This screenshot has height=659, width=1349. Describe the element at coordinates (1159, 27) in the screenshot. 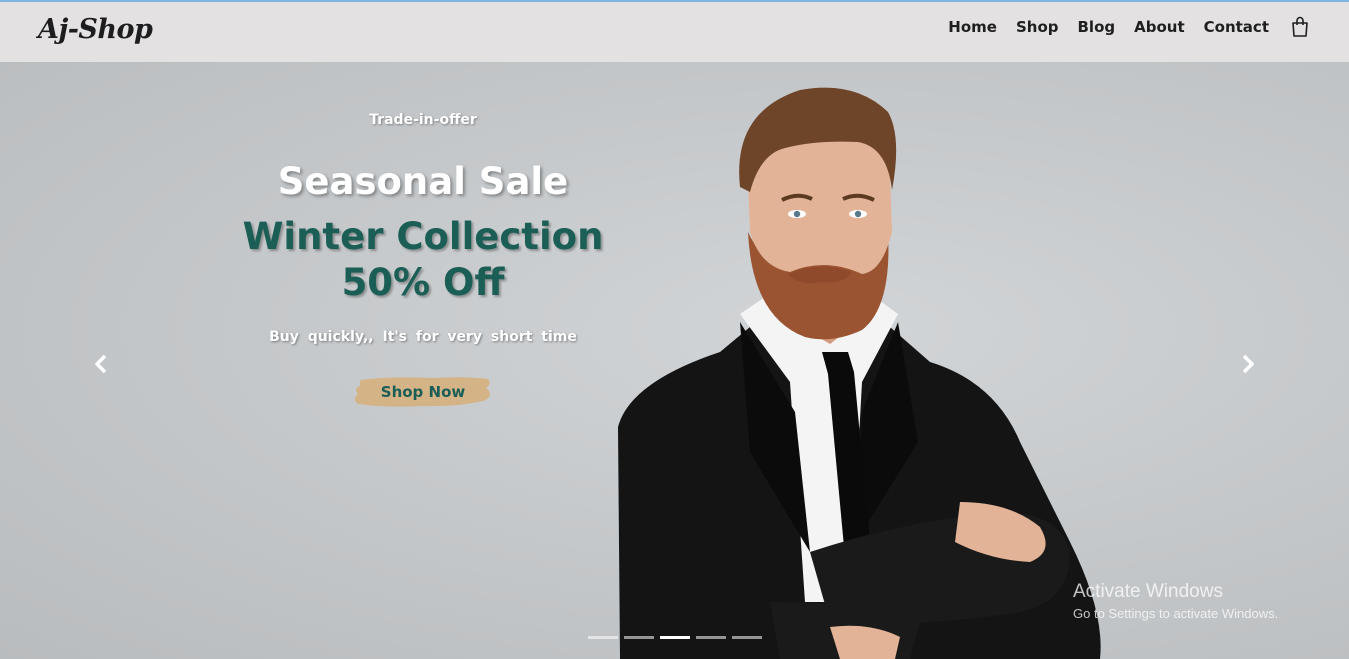

I see `nav-link-about: About` at that location.